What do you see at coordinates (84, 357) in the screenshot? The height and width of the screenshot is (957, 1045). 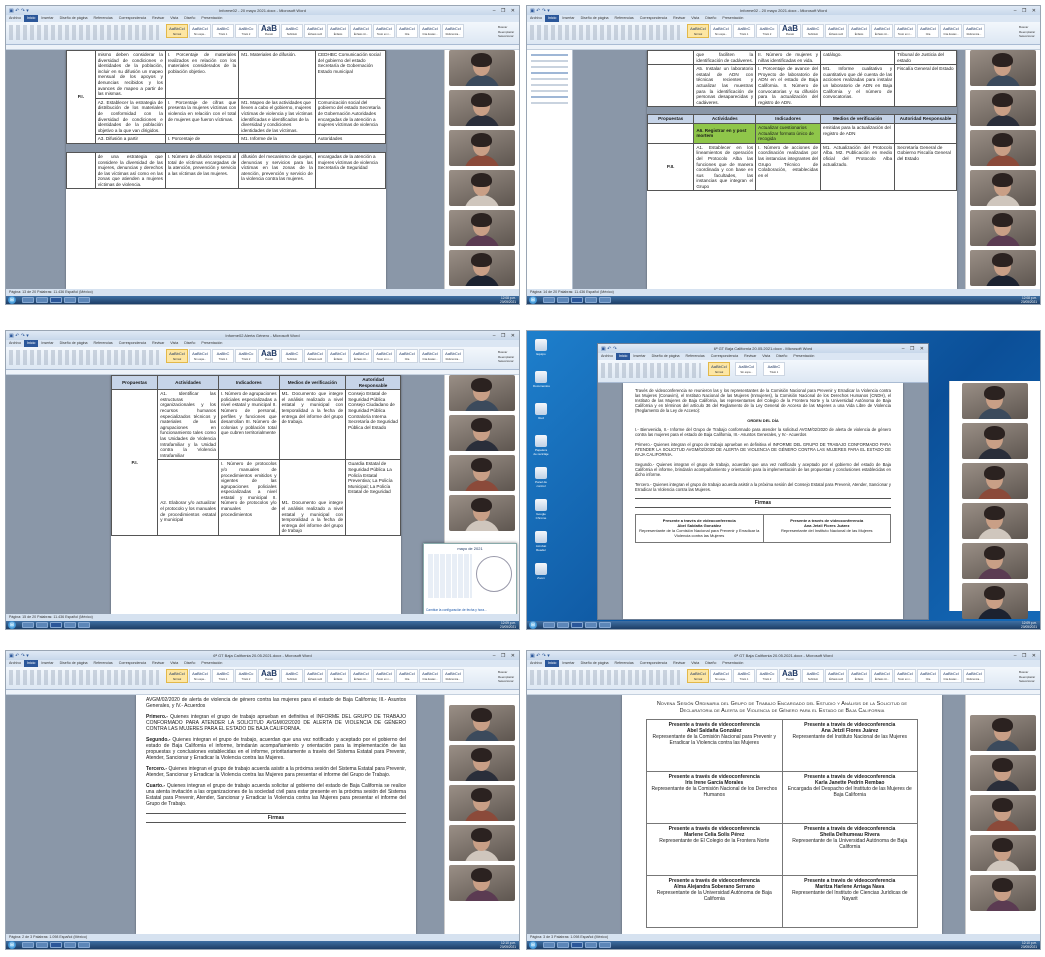 I see `clipboard-font-paragraph-groups` at bounding box center [84, 357].